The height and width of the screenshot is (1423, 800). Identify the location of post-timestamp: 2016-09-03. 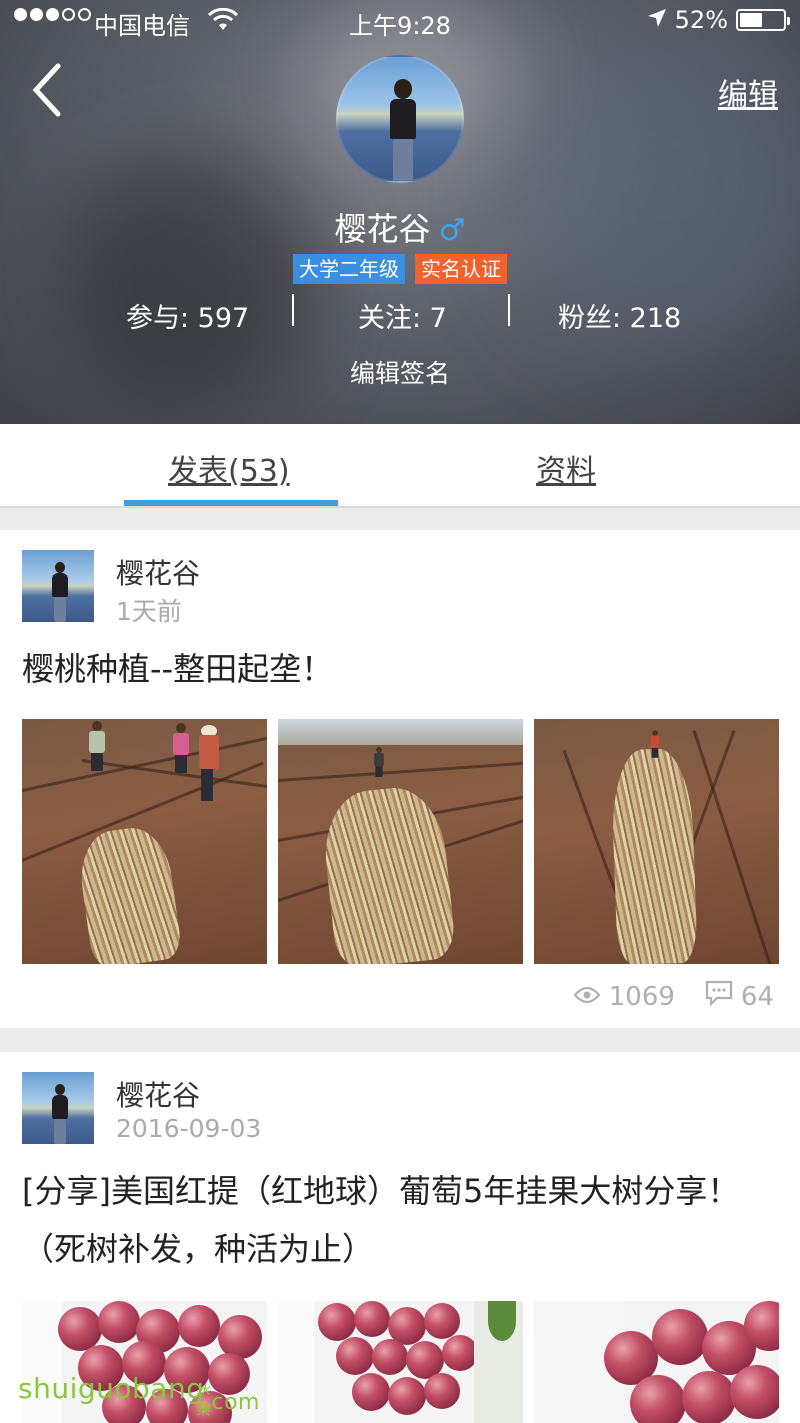
(189, 1128).